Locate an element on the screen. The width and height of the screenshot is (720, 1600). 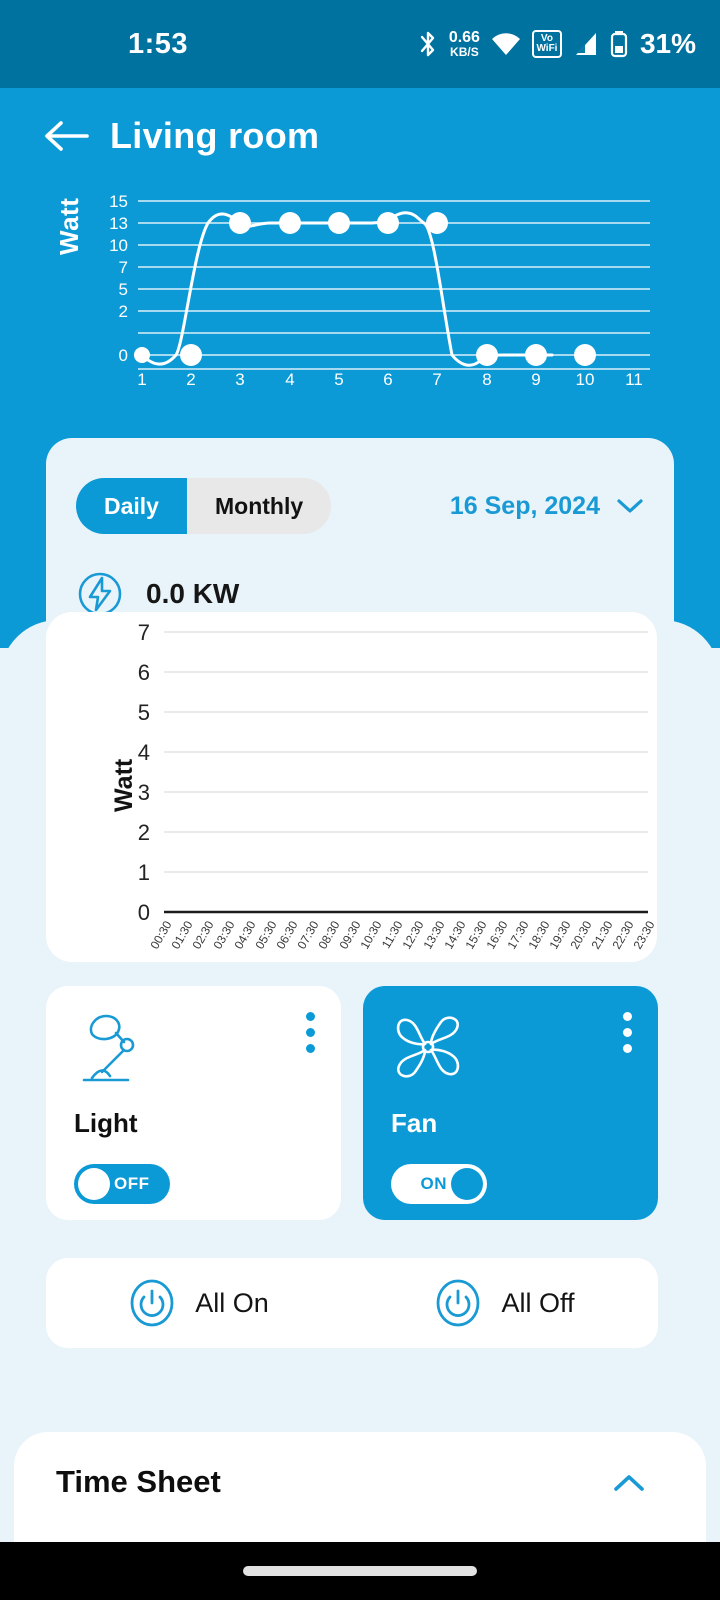
all-on-button: All On is located at coordinates (199, 1303).